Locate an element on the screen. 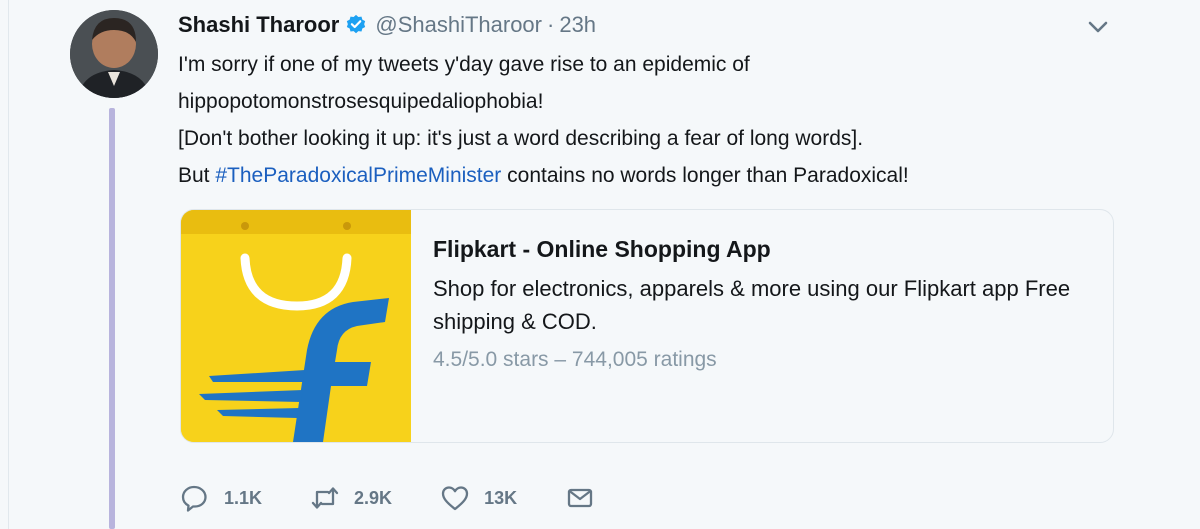  author-handle: @ShashiTharoor is located at coordinates (458, 25).